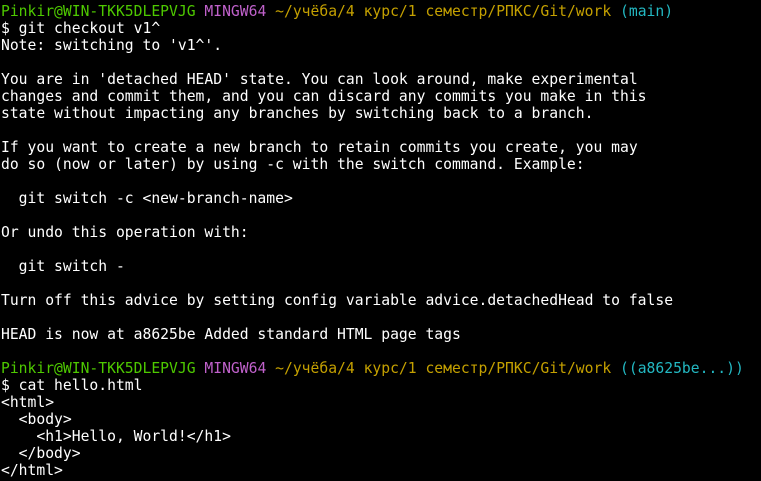  I want to click on output-line: Or undo this operation with:, so click(125, 232).